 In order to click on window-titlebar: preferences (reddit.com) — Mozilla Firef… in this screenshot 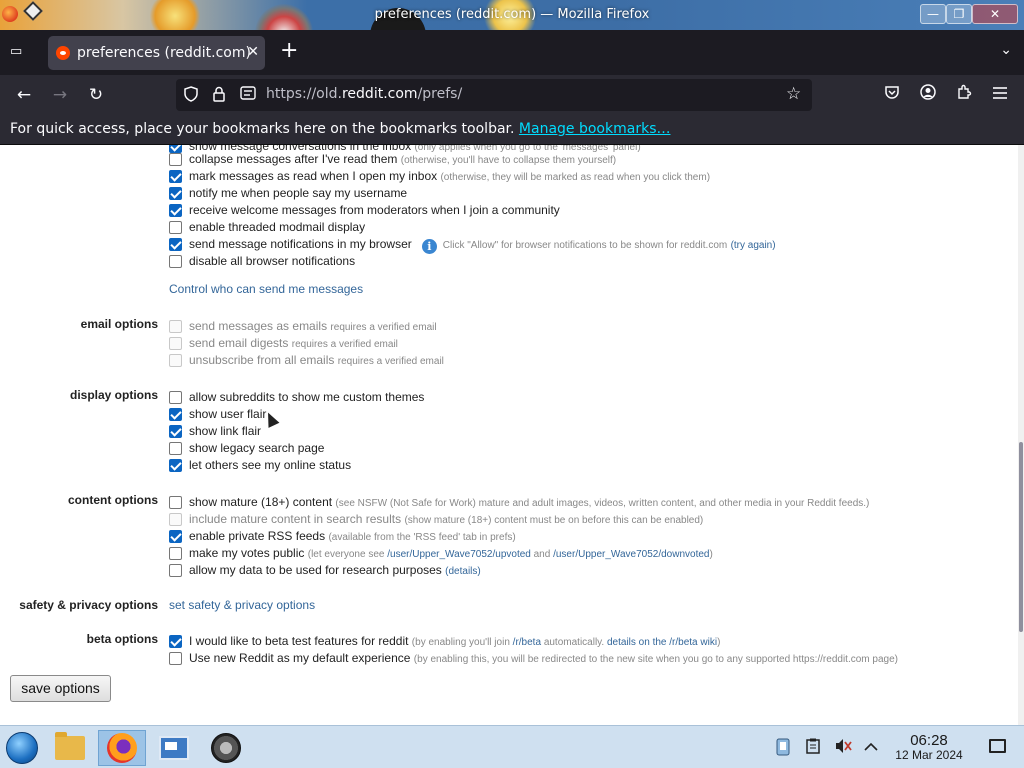, I will do `click(512, 15)`.